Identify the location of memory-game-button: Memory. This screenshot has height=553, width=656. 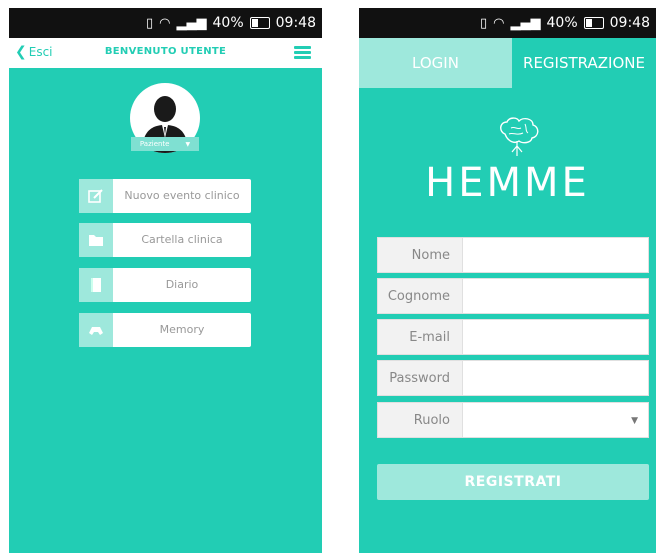
(165, 330).